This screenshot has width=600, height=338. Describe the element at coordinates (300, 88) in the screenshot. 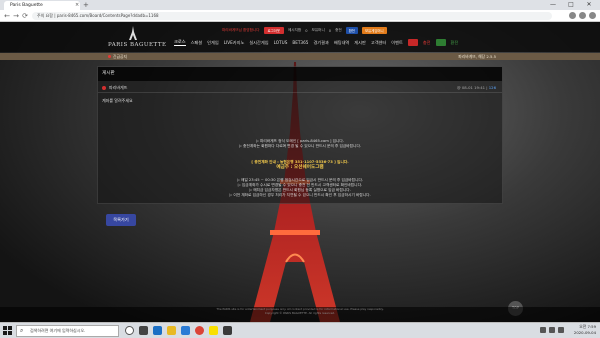

I see `post-meta-row: 파리바게뜨 @ 08-01 19:41 | 126` at that location.